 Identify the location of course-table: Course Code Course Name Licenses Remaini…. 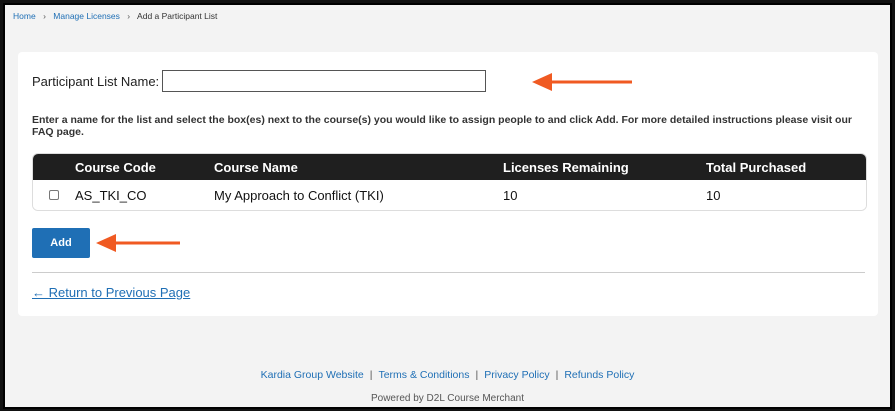
(449, 182).